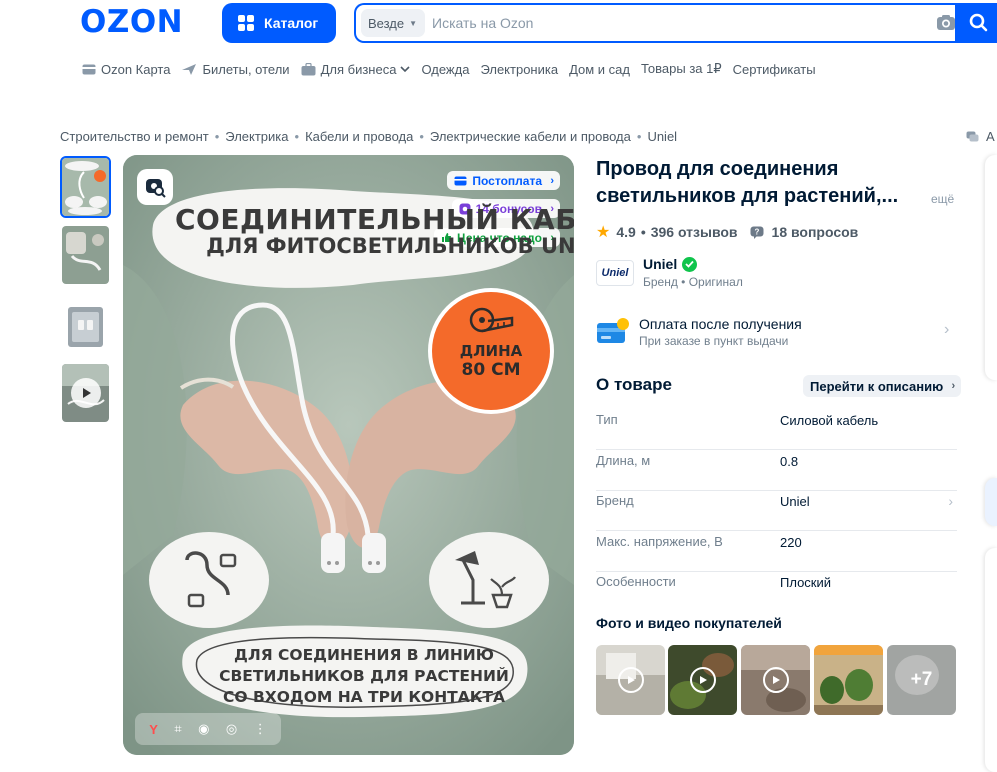 The width and height of the screenshot is (997, 772). What do you see at coordinates (153, 729) in the screenshot?
I see `yandex-icon: Y` at bounding box center [153, 729].